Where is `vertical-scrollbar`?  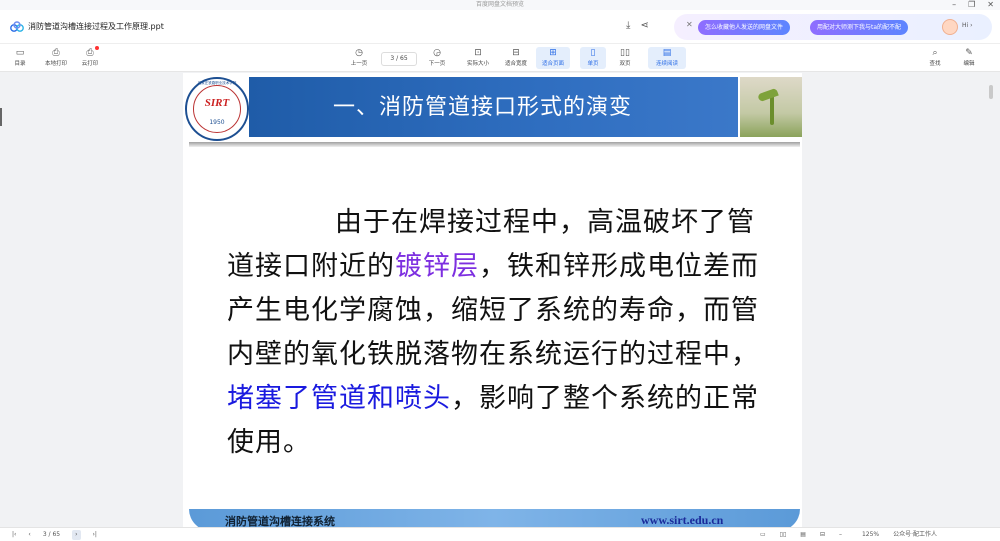 vertical-scrollbar is located at coordinates (991, 92).